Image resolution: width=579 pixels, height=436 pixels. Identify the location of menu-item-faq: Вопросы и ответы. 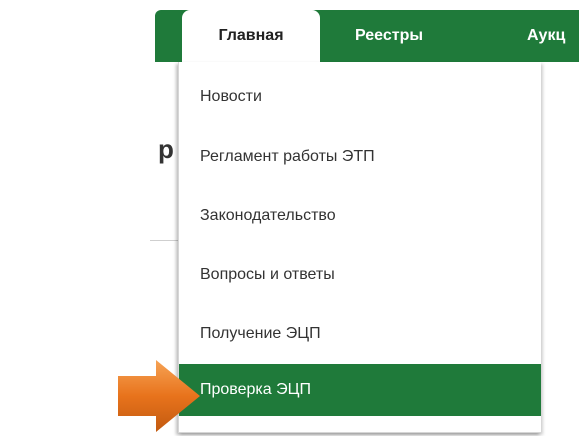
(360, 274).